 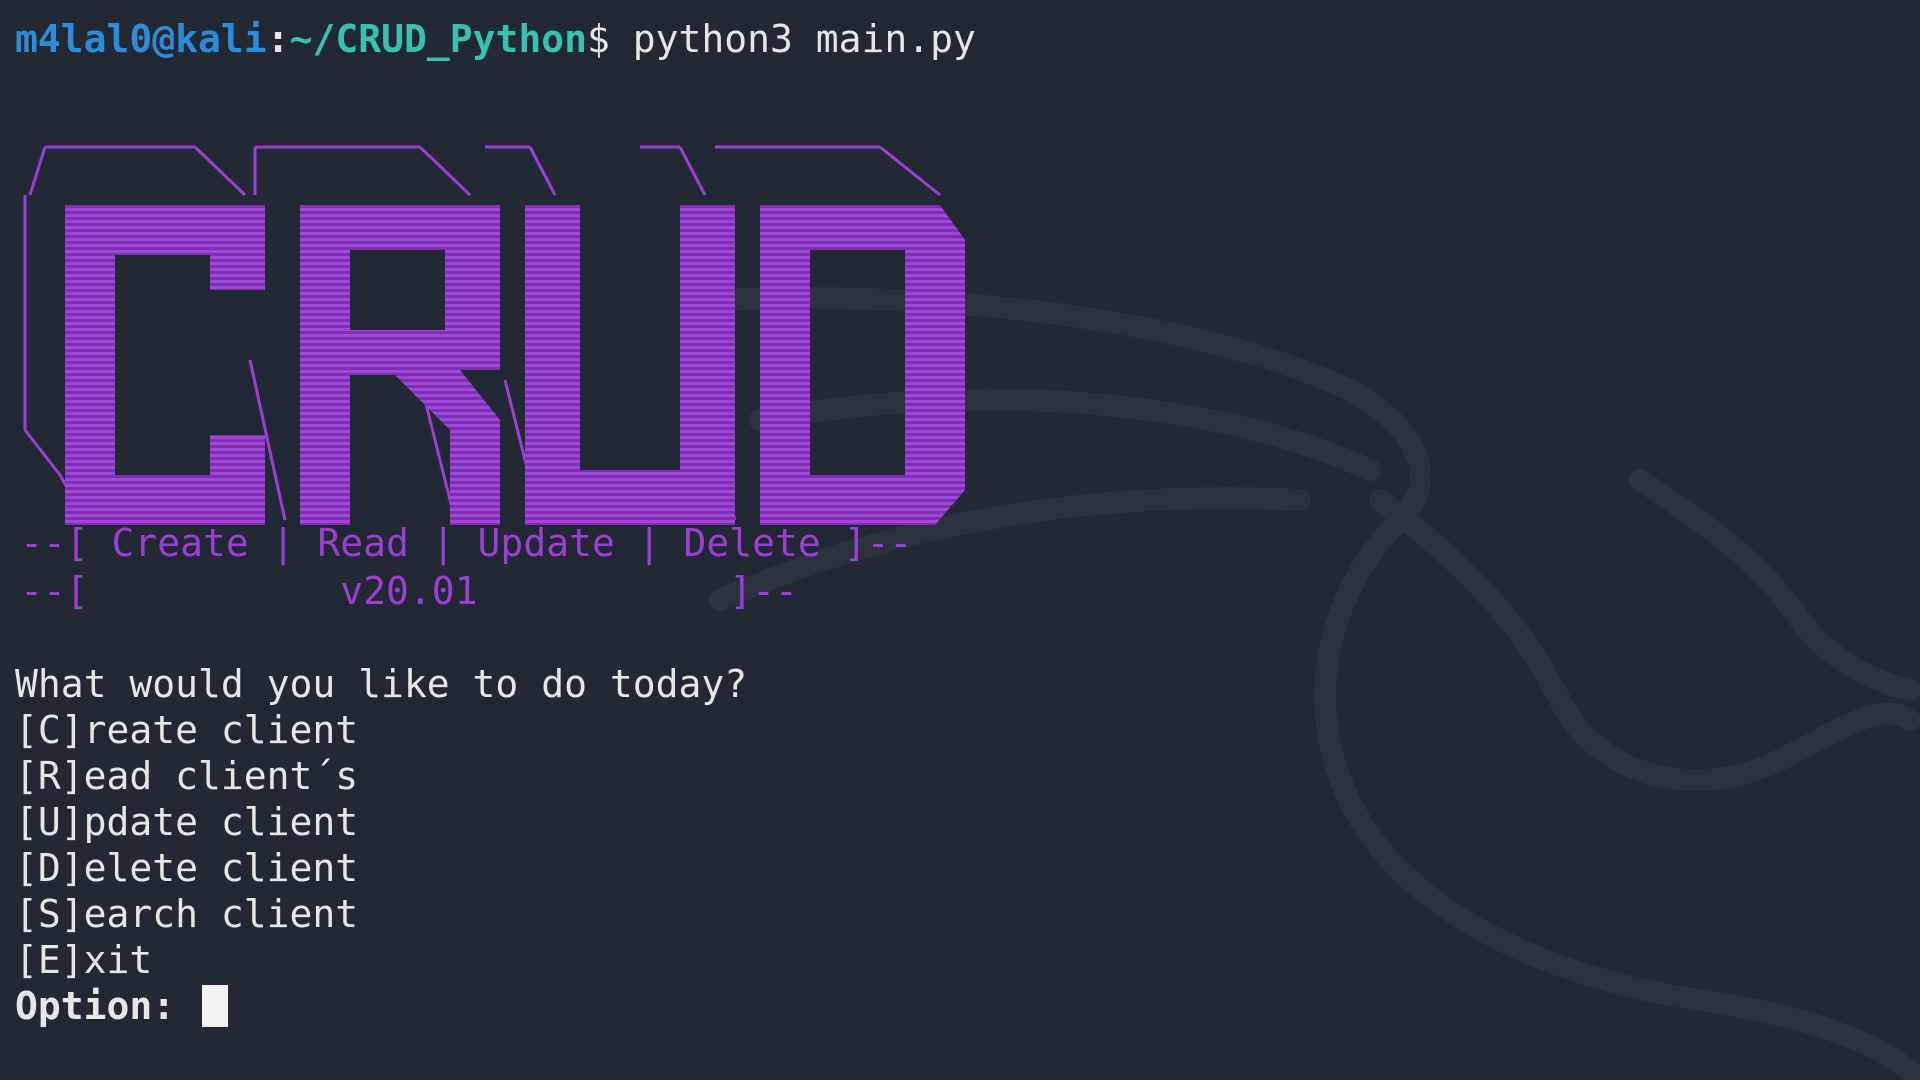 What do you see at coordinates (187, 730) in the screenshot?
I see `menu-option-create: [C]reate client` at bounding box center [187, 730].